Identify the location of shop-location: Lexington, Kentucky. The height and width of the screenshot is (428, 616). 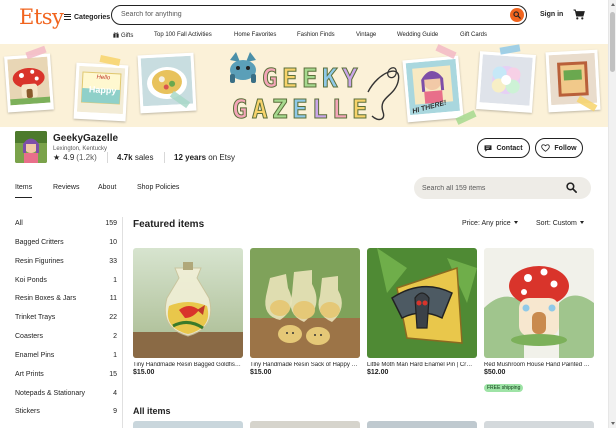
(80, 149).